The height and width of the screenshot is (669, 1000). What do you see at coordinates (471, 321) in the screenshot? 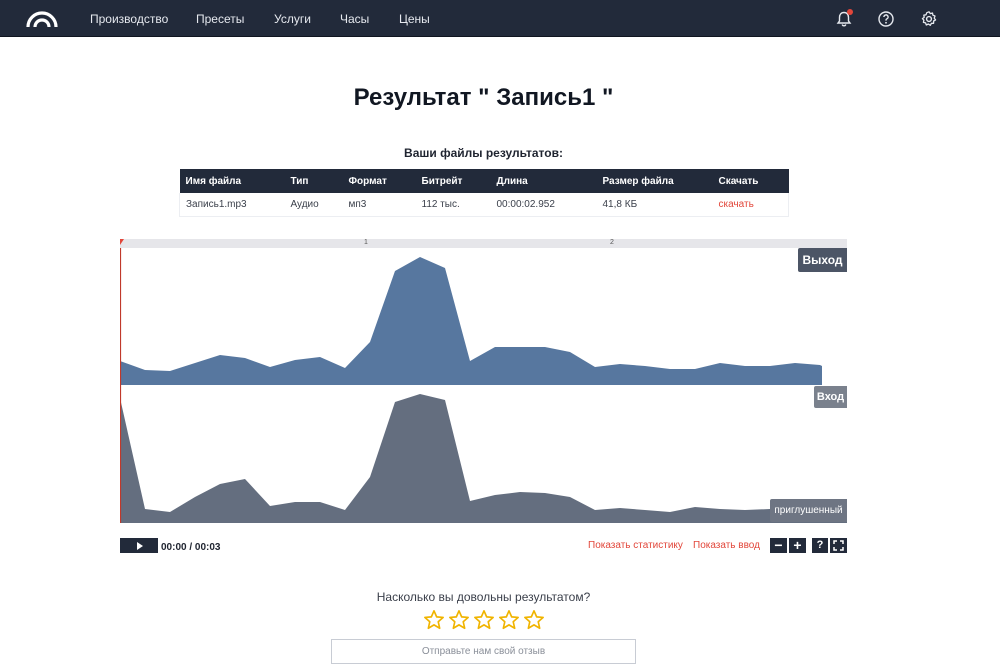
I see `output-waveform` at bounding box center [471, 321].